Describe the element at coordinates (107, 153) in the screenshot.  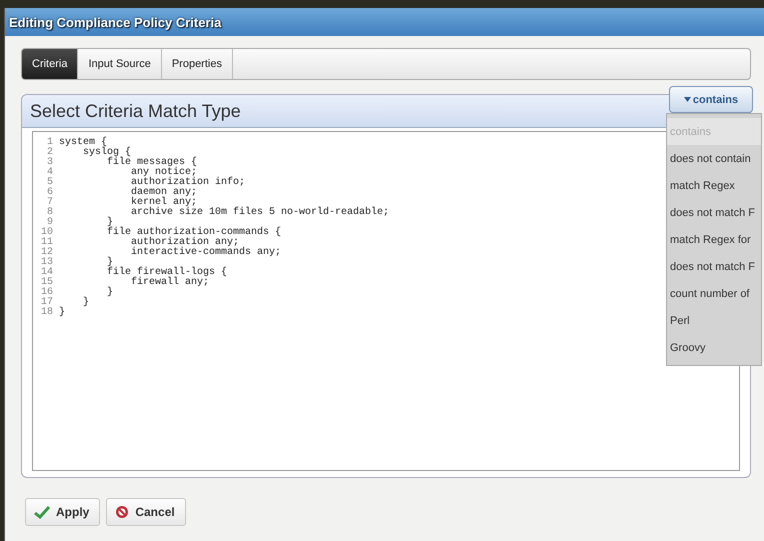
I see `code-line: syslog {` at that location.